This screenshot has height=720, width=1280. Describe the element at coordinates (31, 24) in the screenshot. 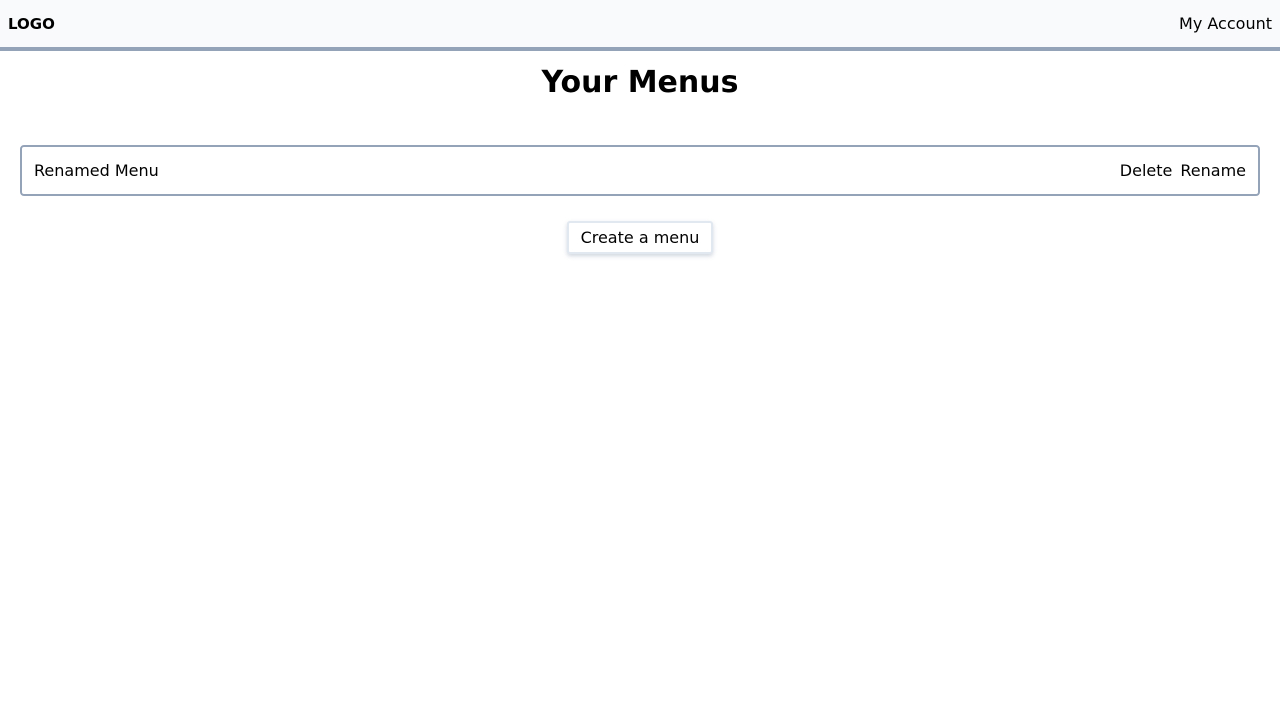

I see `logo: LOGO` at that location.